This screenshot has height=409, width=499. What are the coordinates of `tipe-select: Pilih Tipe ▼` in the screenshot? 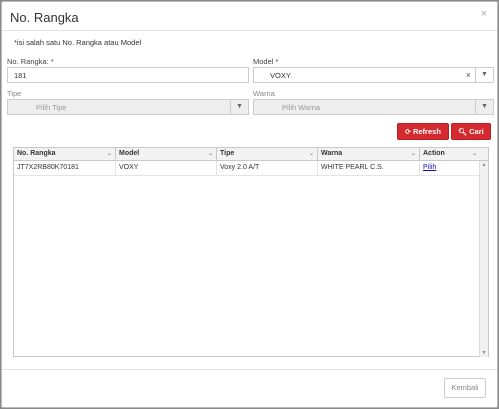 It's located at (128, 107).